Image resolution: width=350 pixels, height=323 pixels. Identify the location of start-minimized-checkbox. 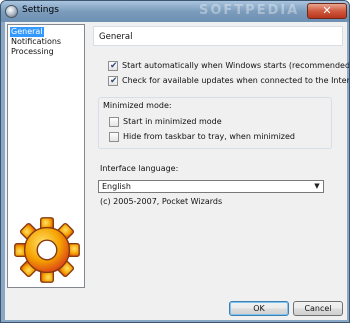
(114, 122).